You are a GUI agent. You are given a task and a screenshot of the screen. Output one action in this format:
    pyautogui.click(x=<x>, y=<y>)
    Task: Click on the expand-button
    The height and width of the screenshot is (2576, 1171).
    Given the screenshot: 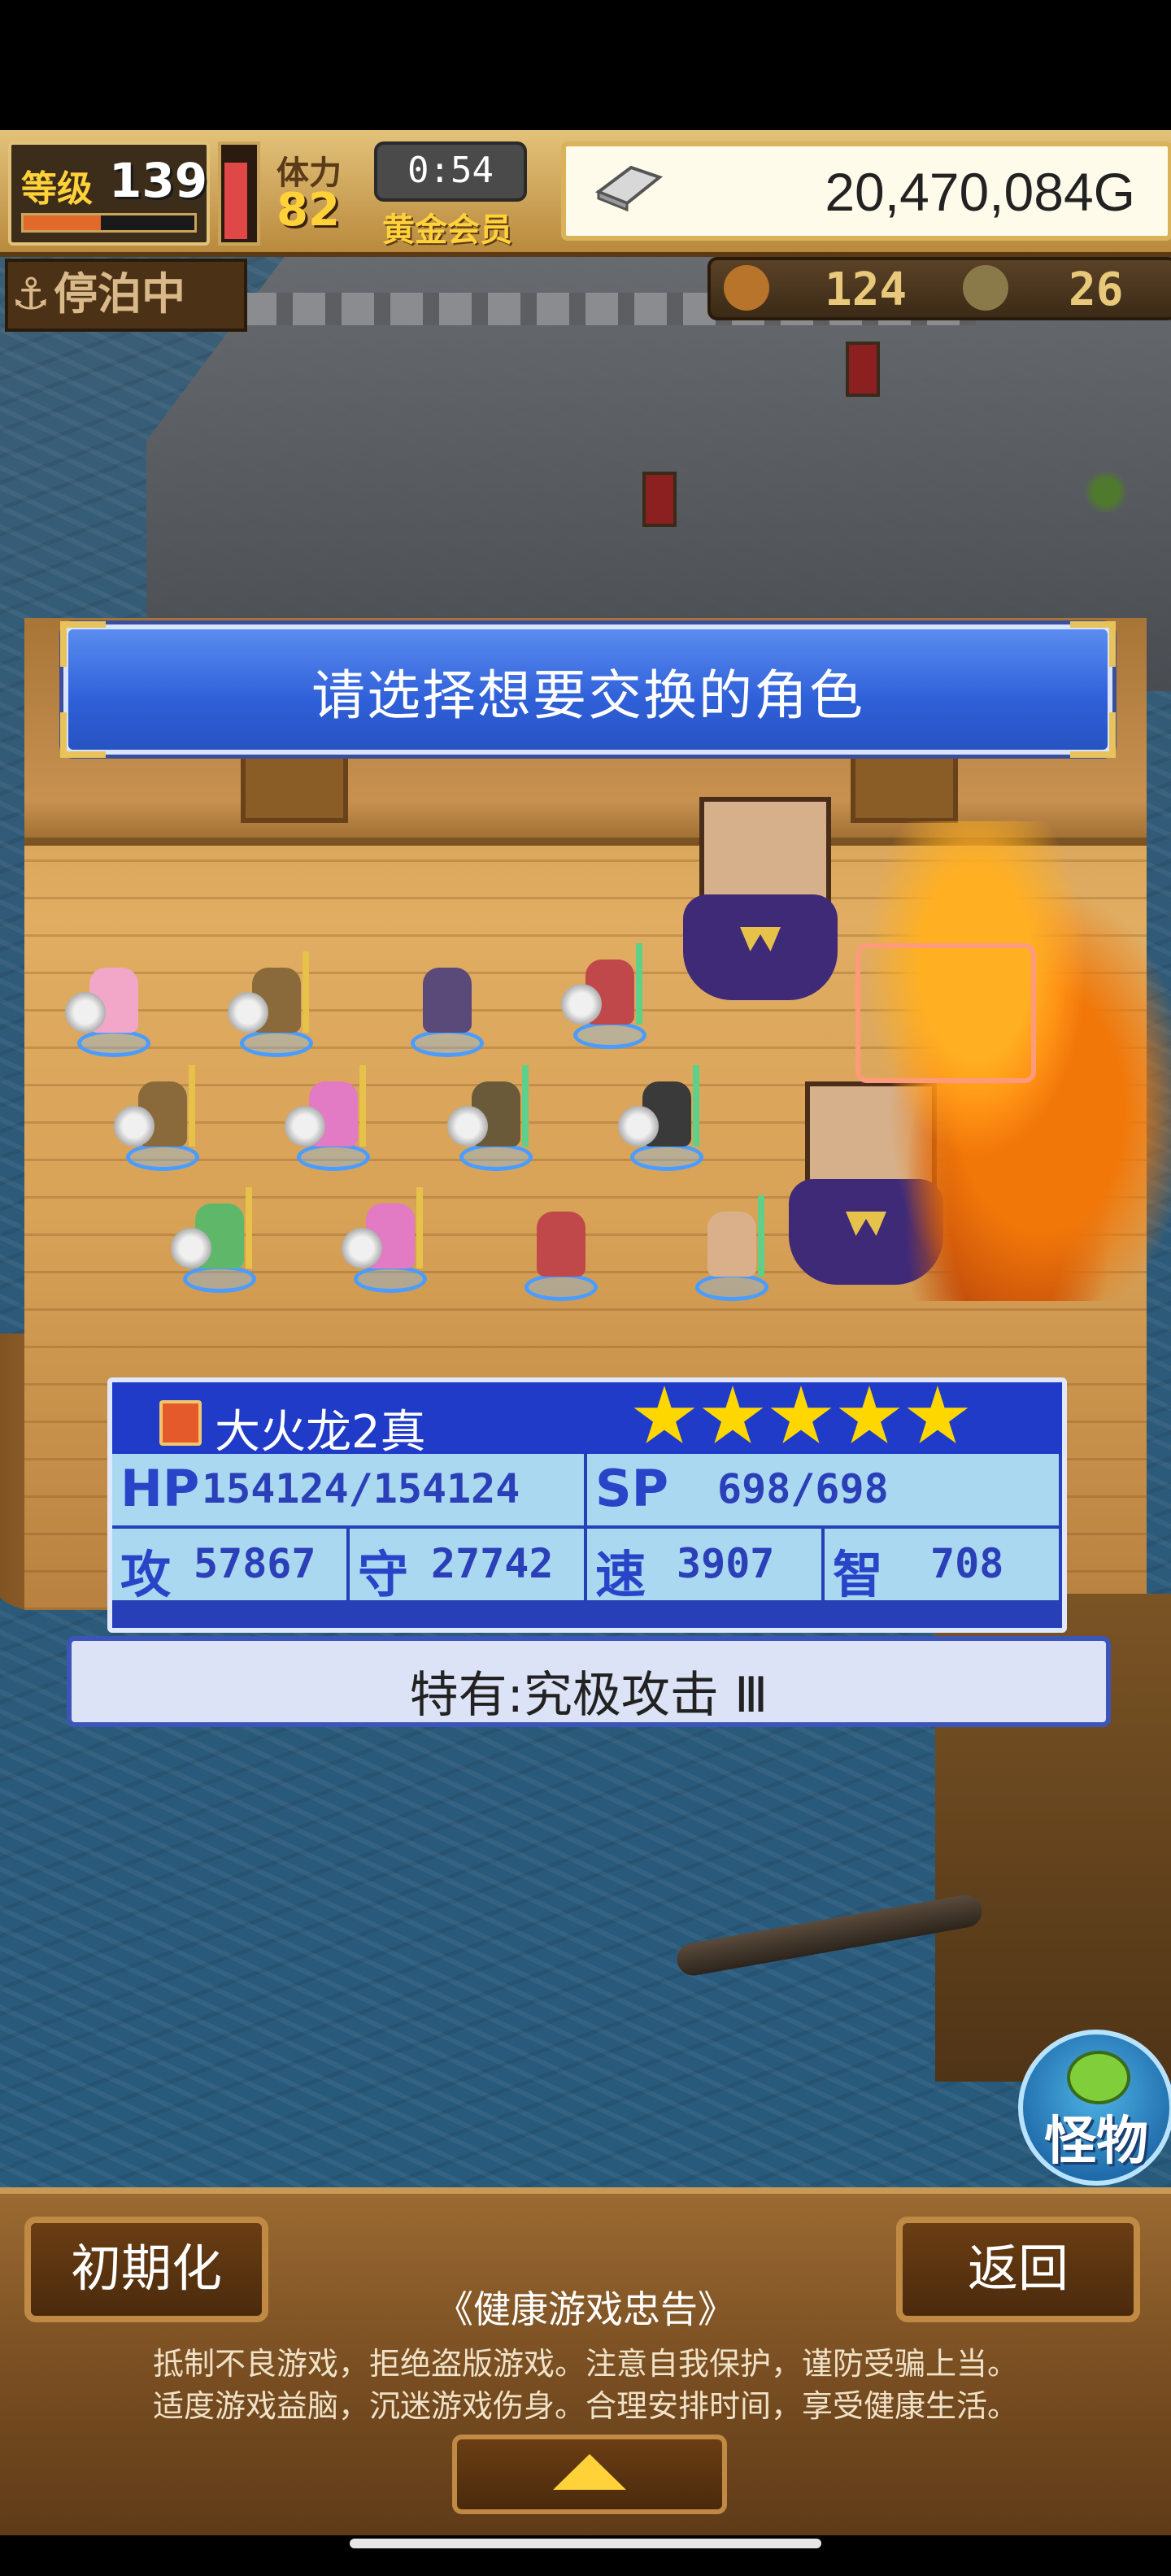 What is the action you would take?
    pyautogui.click(x=590, y=2475)
    